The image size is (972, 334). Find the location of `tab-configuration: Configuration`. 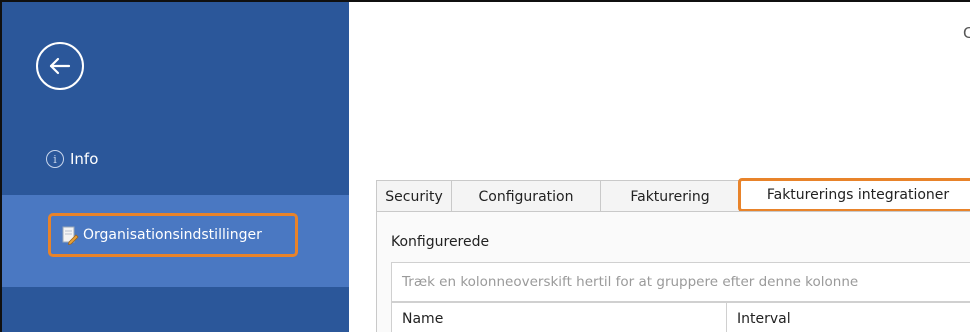

tab-configuration: Configuration is located at coordinates (526, 196).